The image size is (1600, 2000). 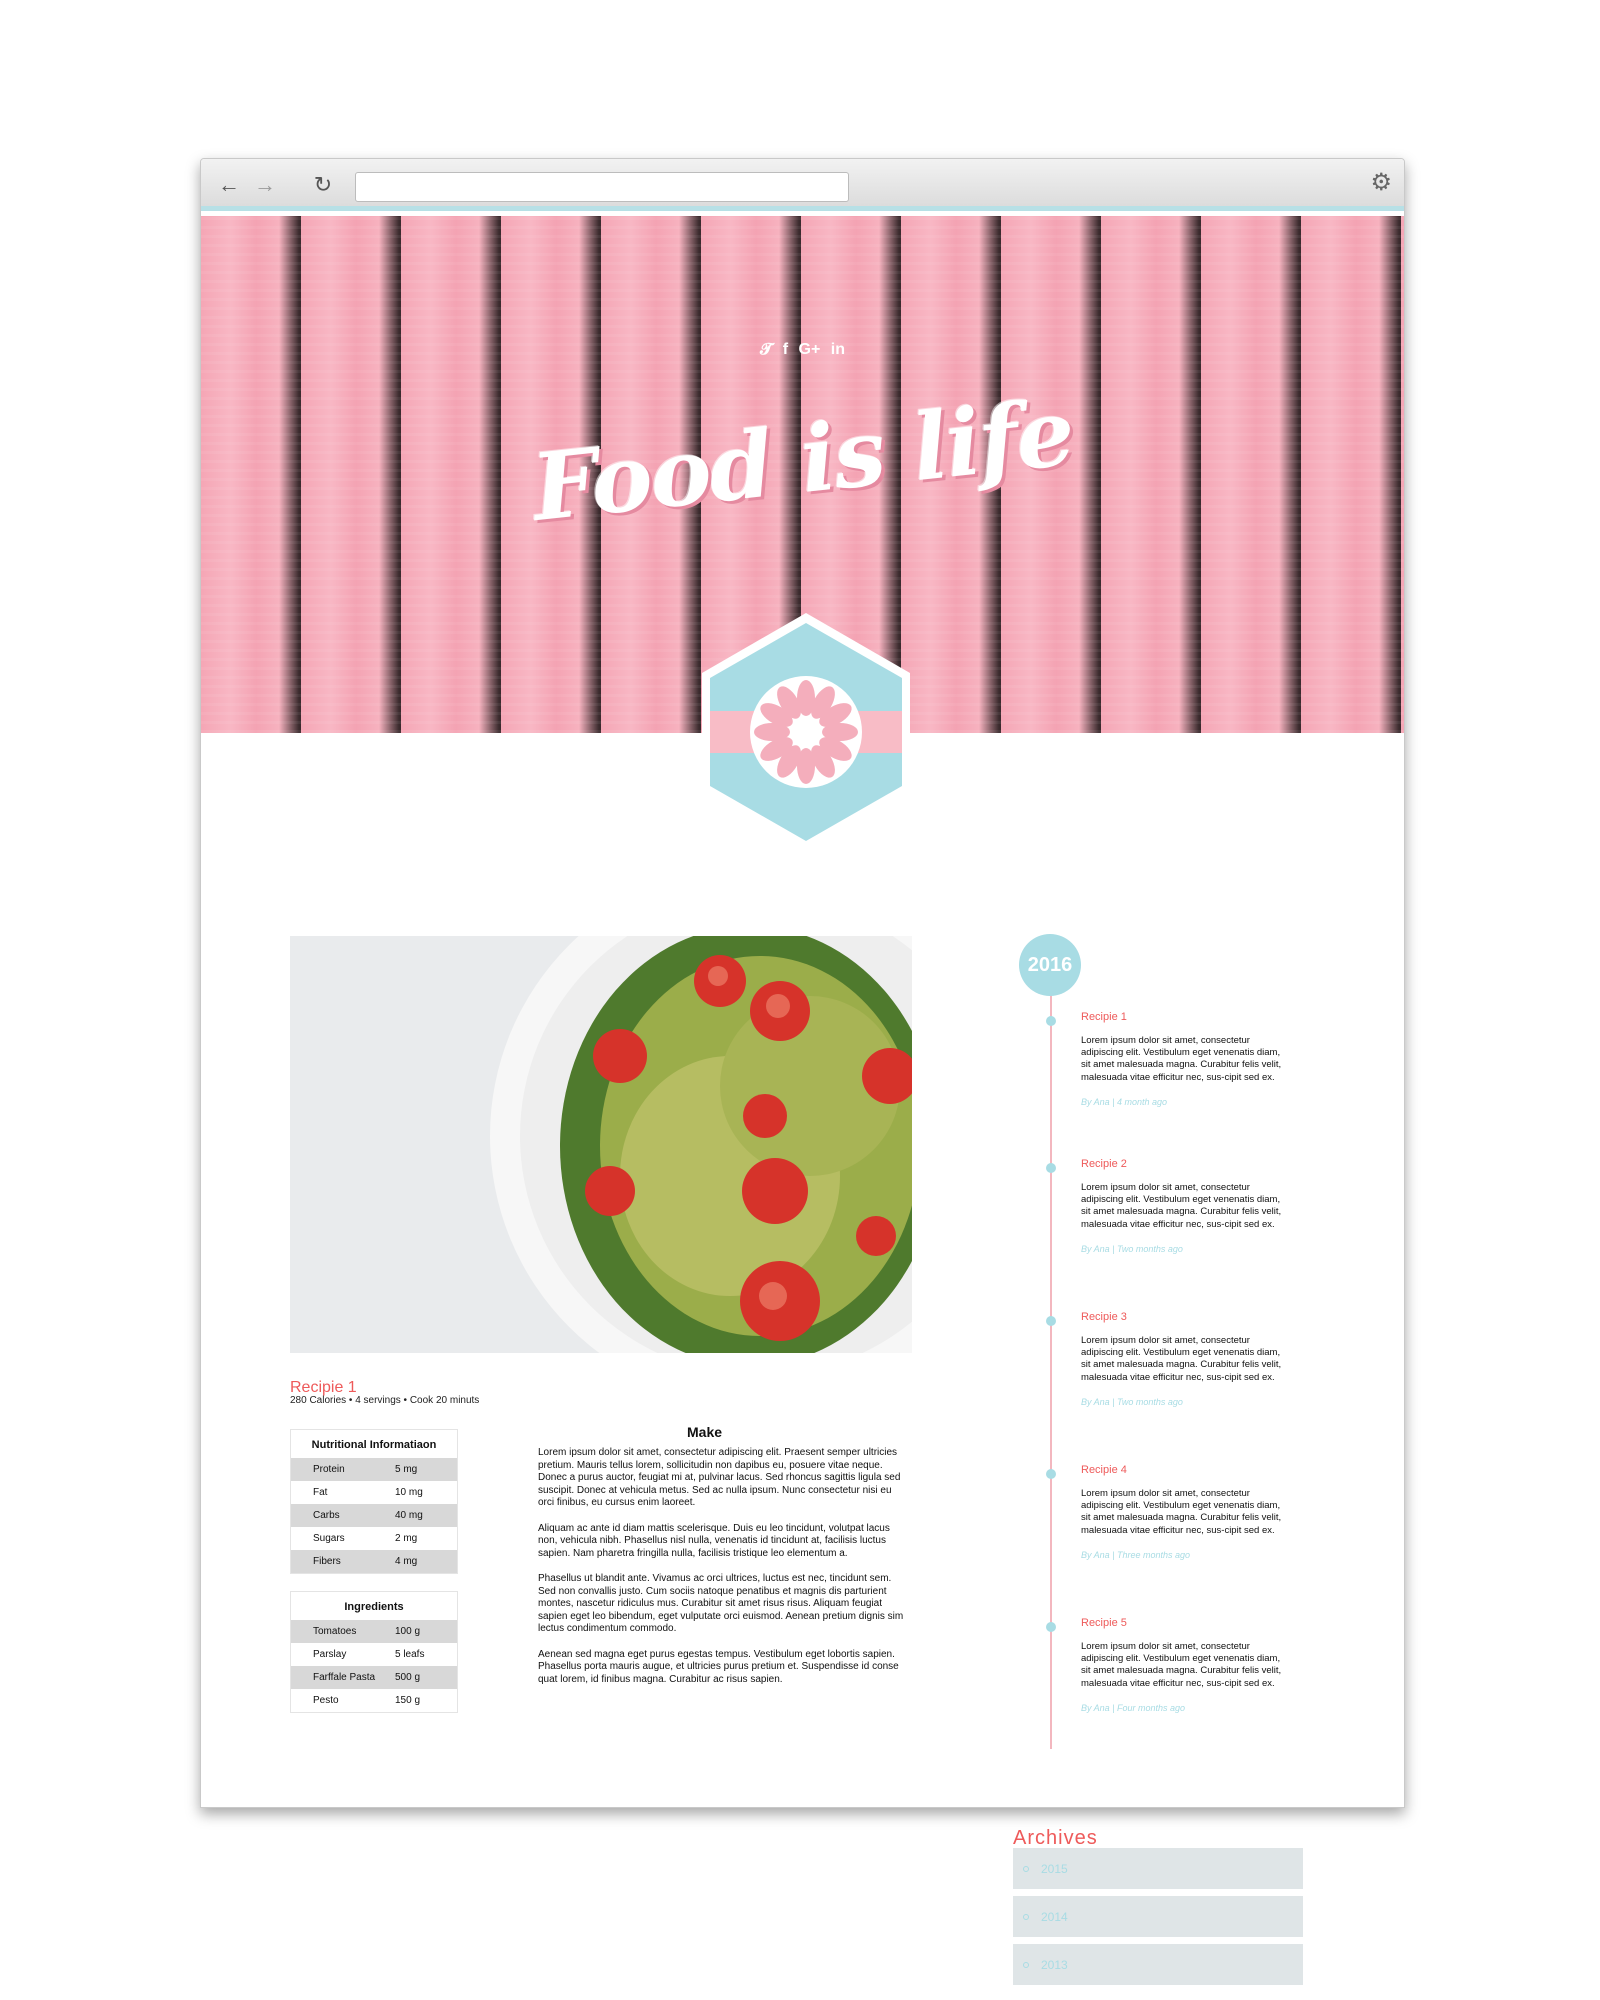 I want to click on reload-icon: ↻, so click(x=323, y=185).